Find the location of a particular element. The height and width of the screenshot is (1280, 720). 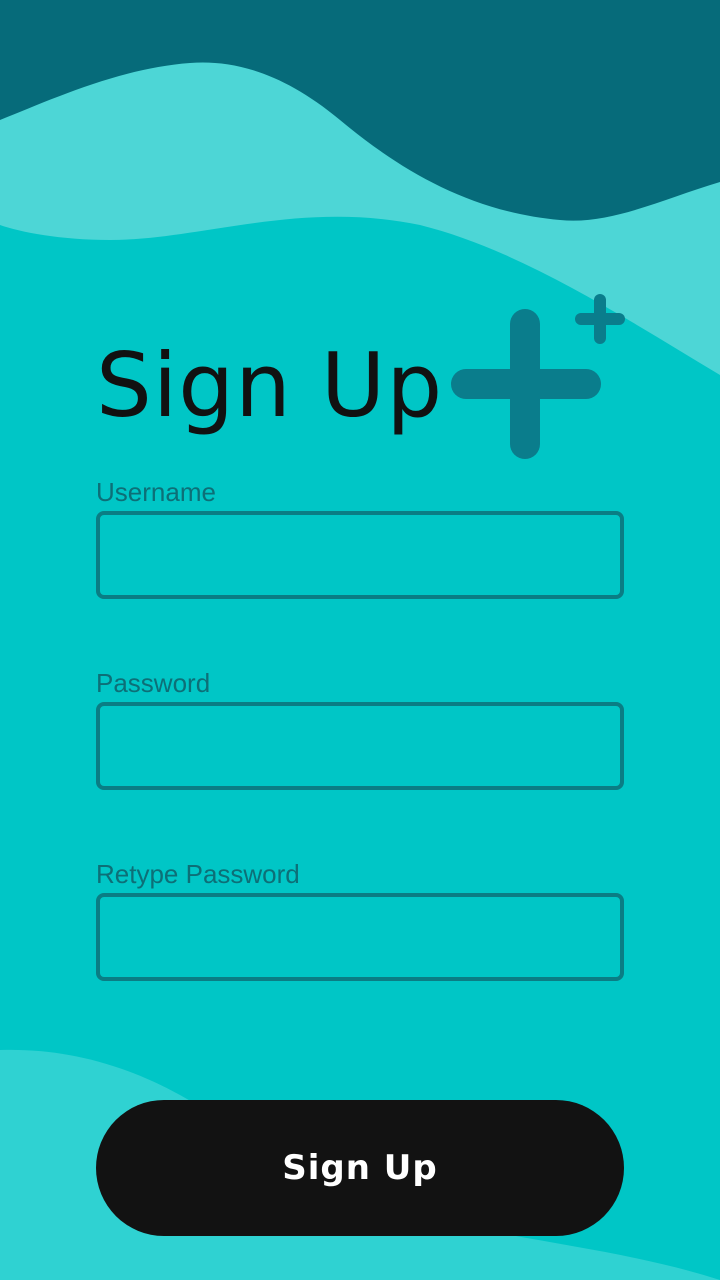

password-input is located at coordinates (360, 746).